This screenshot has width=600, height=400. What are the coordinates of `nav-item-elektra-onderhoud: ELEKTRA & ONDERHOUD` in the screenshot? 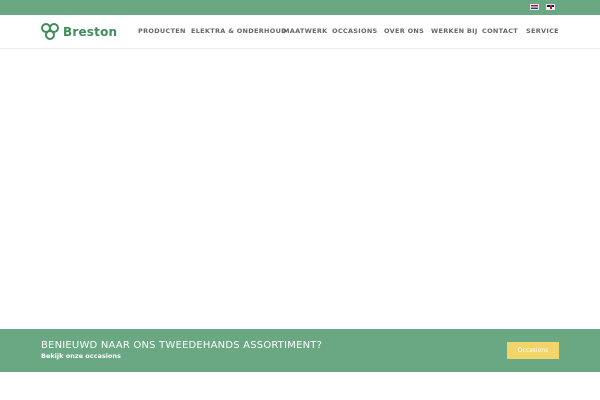 It's located at (239, 31).